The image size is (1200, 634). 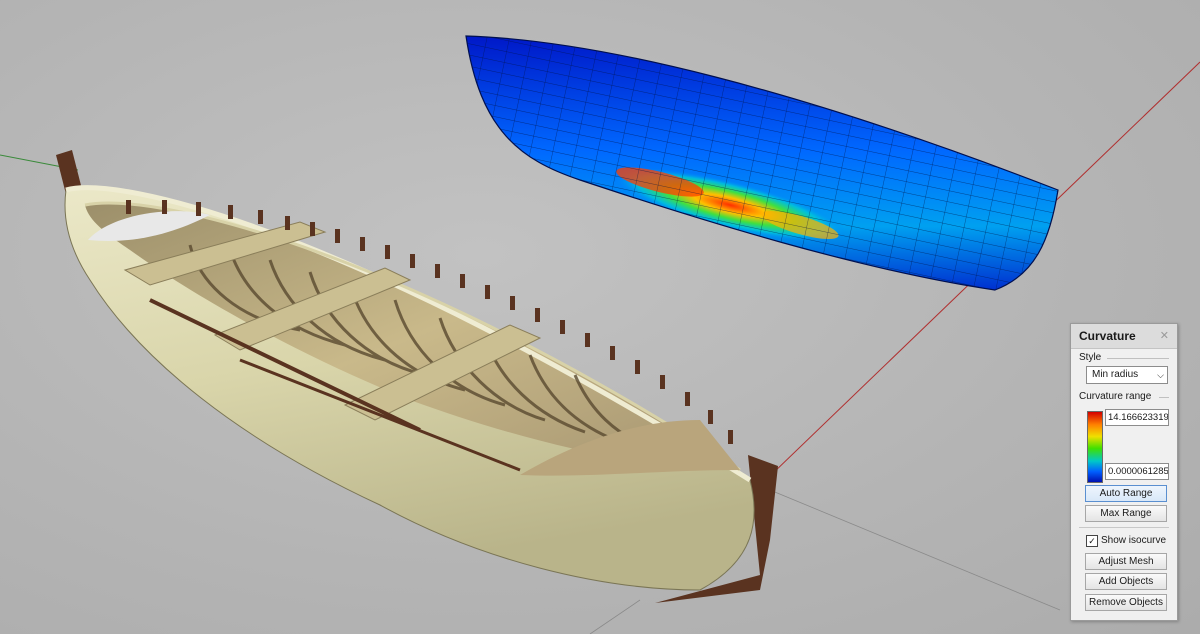 What do you see at coordinates (1126, 561) in the screenshot?
I see `adjust-mesh-button: Adjust Mesh` at bounding box center [1126, 561].